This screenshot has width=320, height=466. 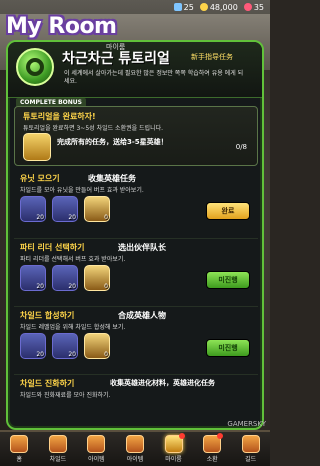 What do you see at coordinates (96, 444) in the screenshot?
I see `item-icon` at bounding box center [96, 444].